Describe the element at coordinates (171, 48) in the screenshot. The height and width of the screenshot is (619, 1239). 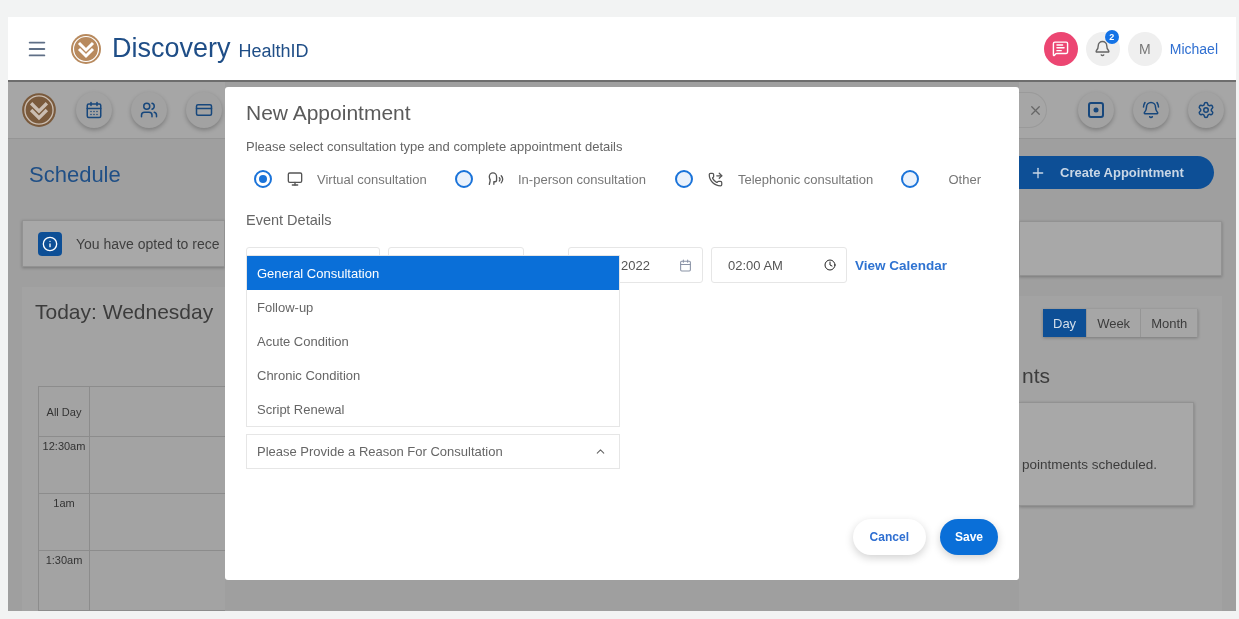
I see `brand-name: Discovery` at that location.